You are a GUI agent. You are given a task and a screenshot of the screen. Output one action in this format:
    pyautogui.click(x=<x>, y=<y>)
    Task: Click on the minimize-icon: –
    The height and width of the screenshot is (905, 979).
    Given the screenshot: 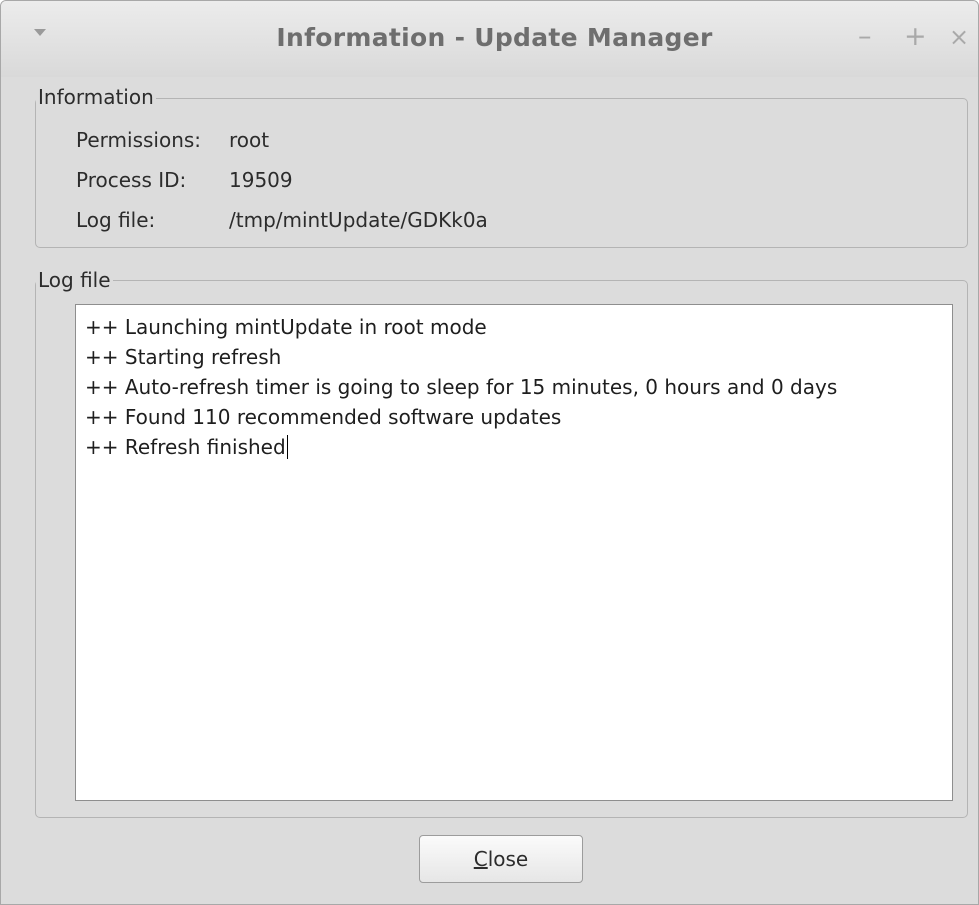 What is the action you would take?
    pyautogui.click(x=865, y=37)
    